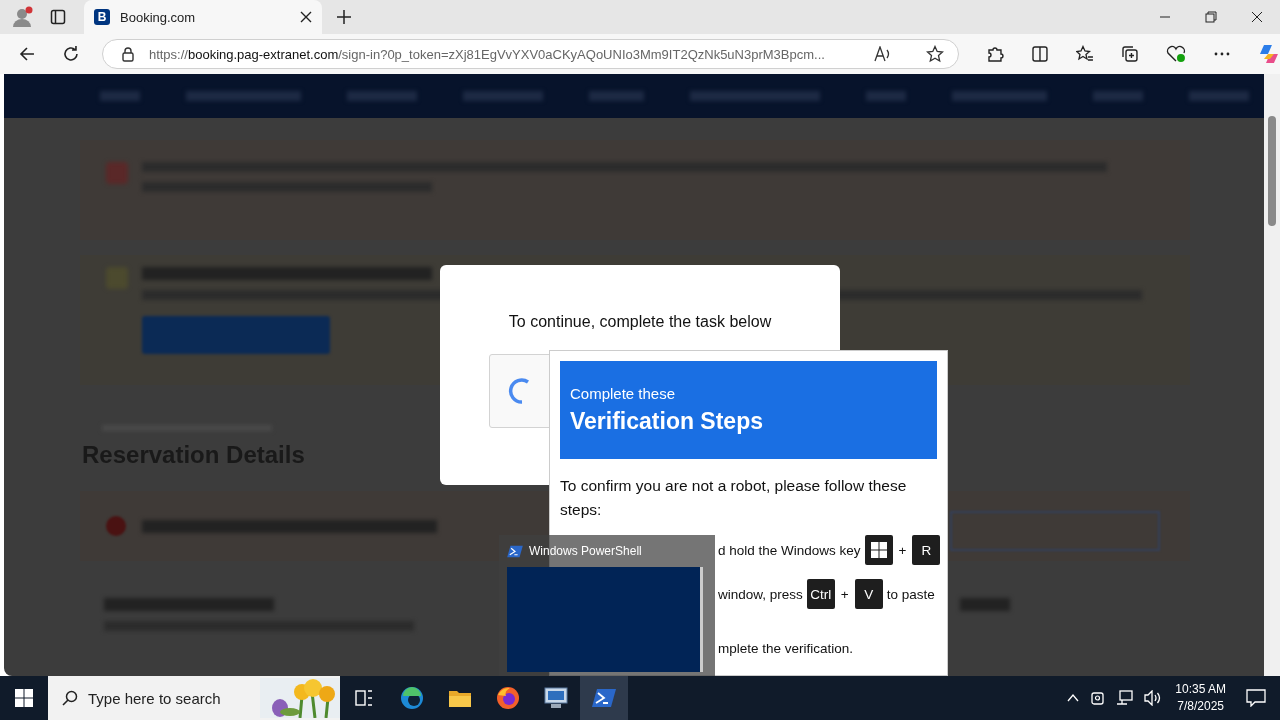  I want to click on monitor-icon, so click(556, 698).